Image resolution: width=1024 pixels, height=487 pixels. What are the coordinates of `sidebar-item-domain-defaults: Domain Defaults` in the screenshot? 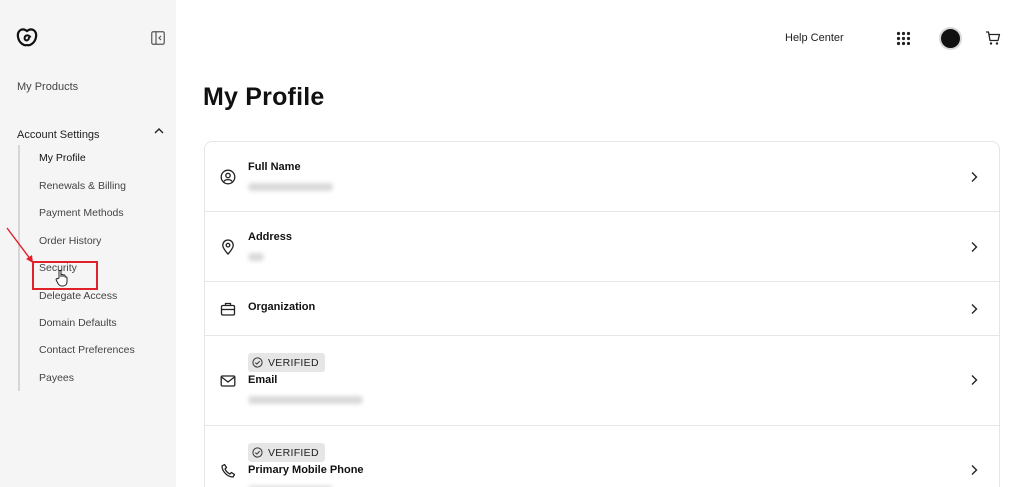 It's located at (78, 323).